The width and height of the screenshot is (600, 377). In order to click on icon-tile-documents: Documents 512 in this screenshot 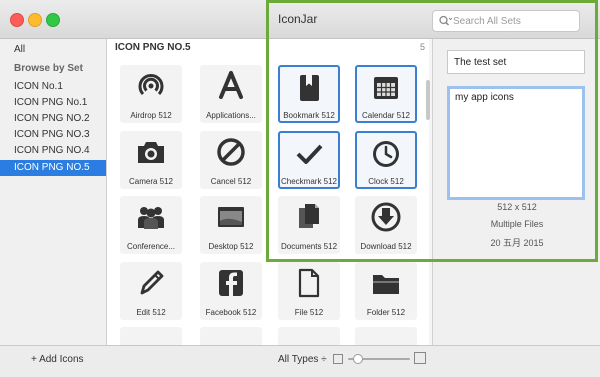, I will do `click(309, 225)`.